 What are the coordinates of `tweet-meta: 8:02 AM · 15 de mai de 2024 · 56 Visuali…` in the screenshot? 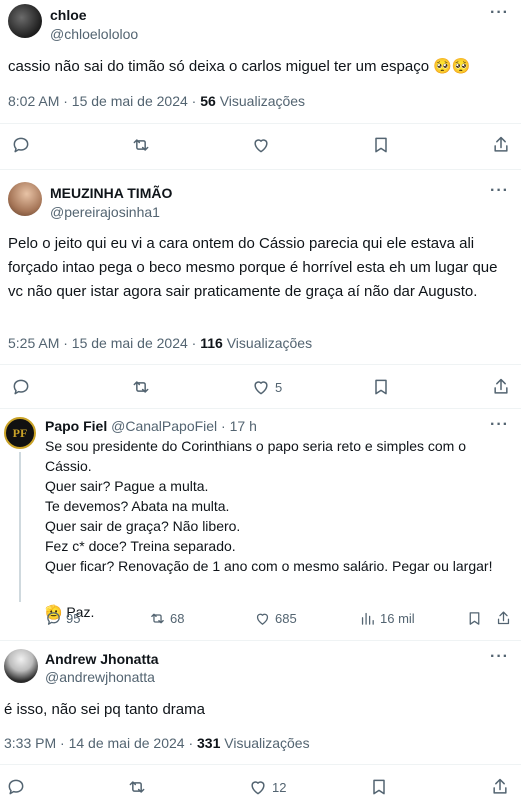 It's located at (156, 101).